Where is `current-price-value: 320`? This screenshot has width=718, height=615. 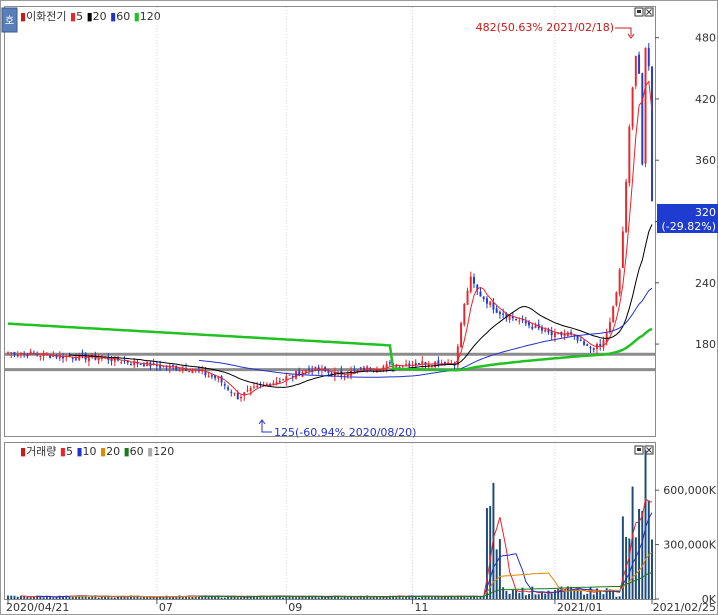 current-price-value: 320 is located at coordinates (705, 212).